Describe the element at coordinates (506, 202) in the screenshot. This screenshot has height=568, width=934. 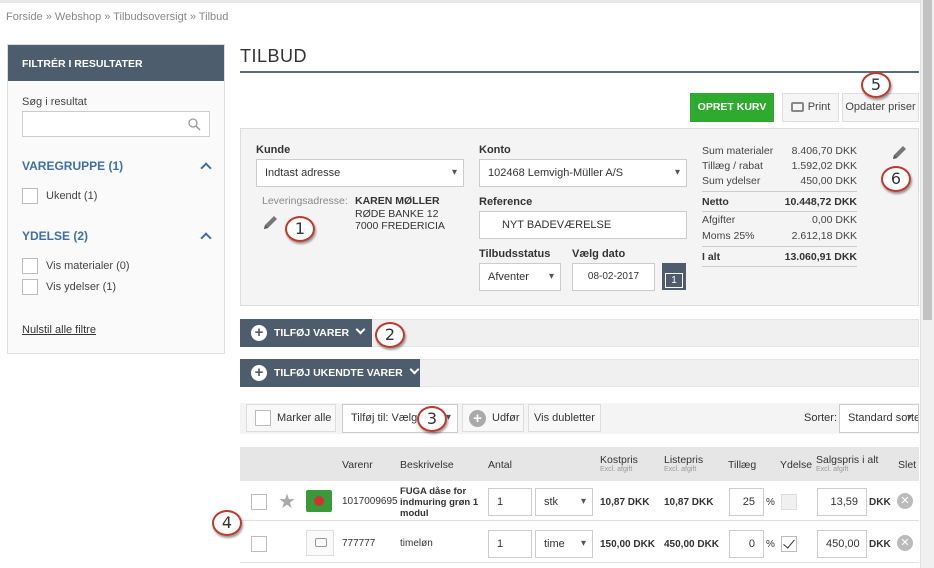
I see `reference-label: Reference` at that location.